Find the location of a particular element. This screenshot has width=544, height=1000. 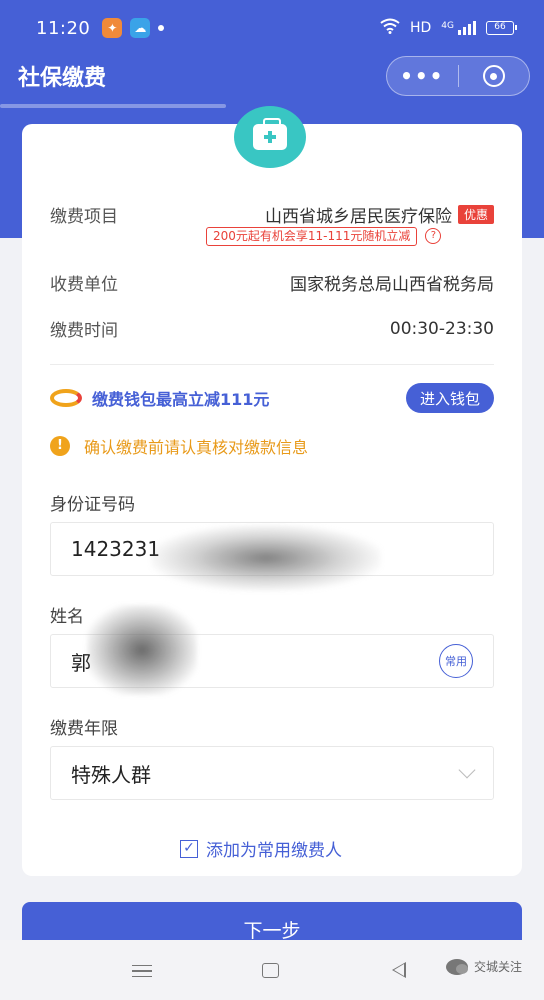

status-indicators: HD 4G 66 is located at coordinates (448, 28).